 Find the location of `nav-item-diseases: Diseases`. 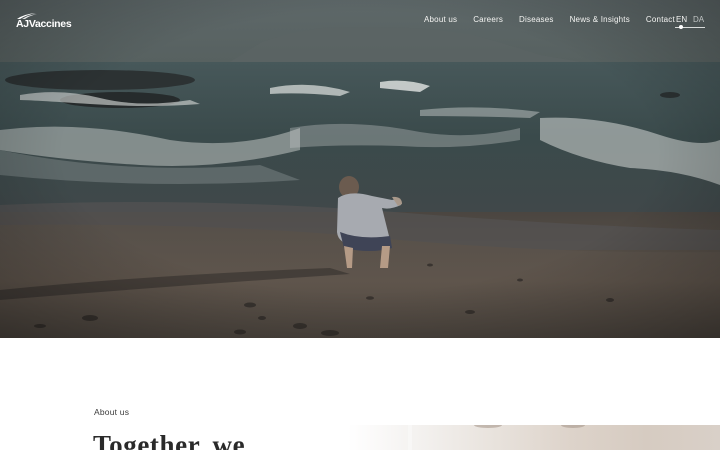

nav-item-diseases: Diseases is located at coordinates (536, 19).